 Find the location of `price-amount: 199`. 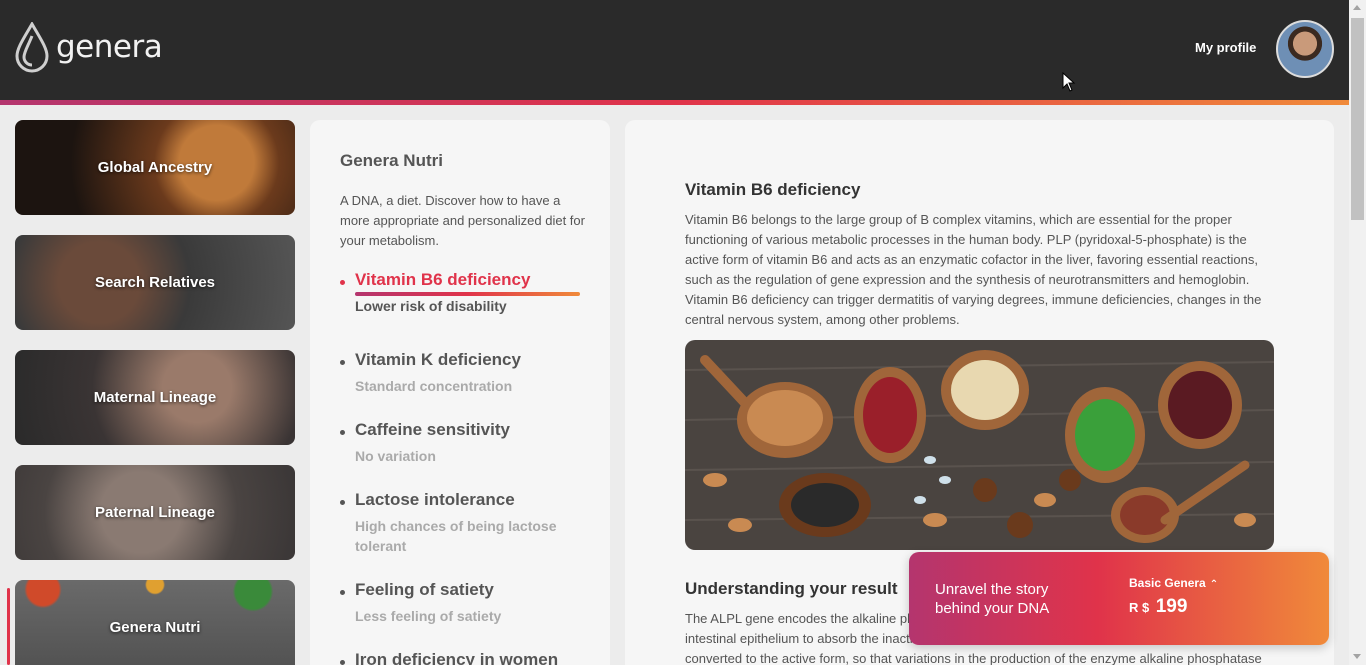

price-amount: 199 is located at coordinates (1171, 606).